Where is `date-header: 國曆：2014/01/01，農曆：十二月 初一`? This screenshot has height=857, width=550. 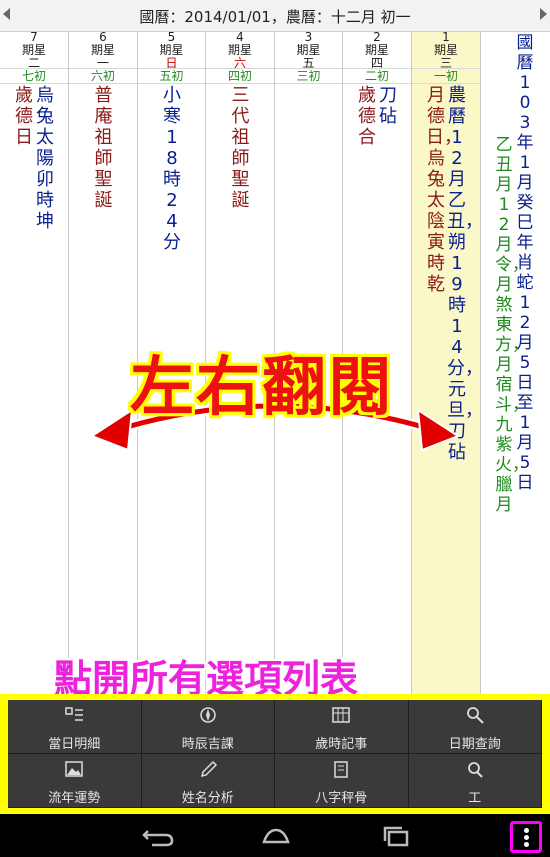 date-header: 國曆：2014/01/01，農曆：十二月 初一 is located at coordinates (275, 16).